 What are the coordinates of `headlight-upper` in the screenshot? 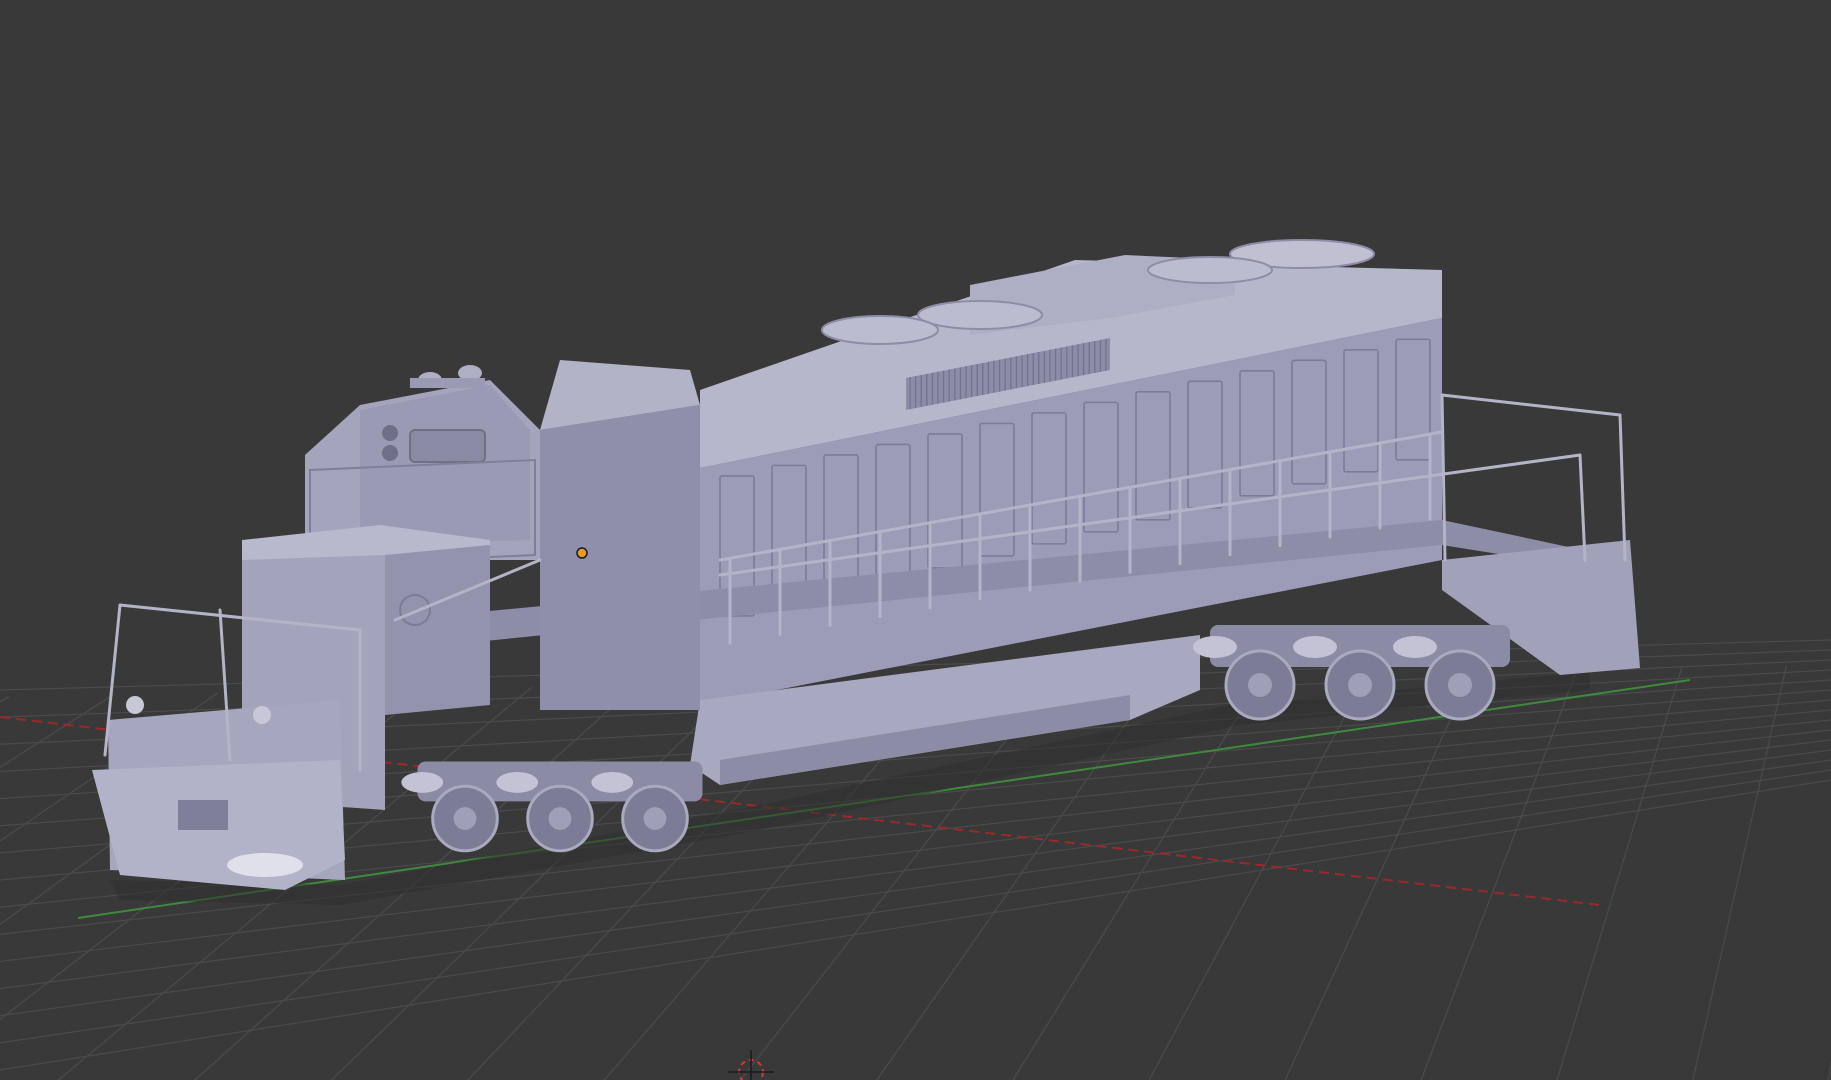 It's located at (390, 433).